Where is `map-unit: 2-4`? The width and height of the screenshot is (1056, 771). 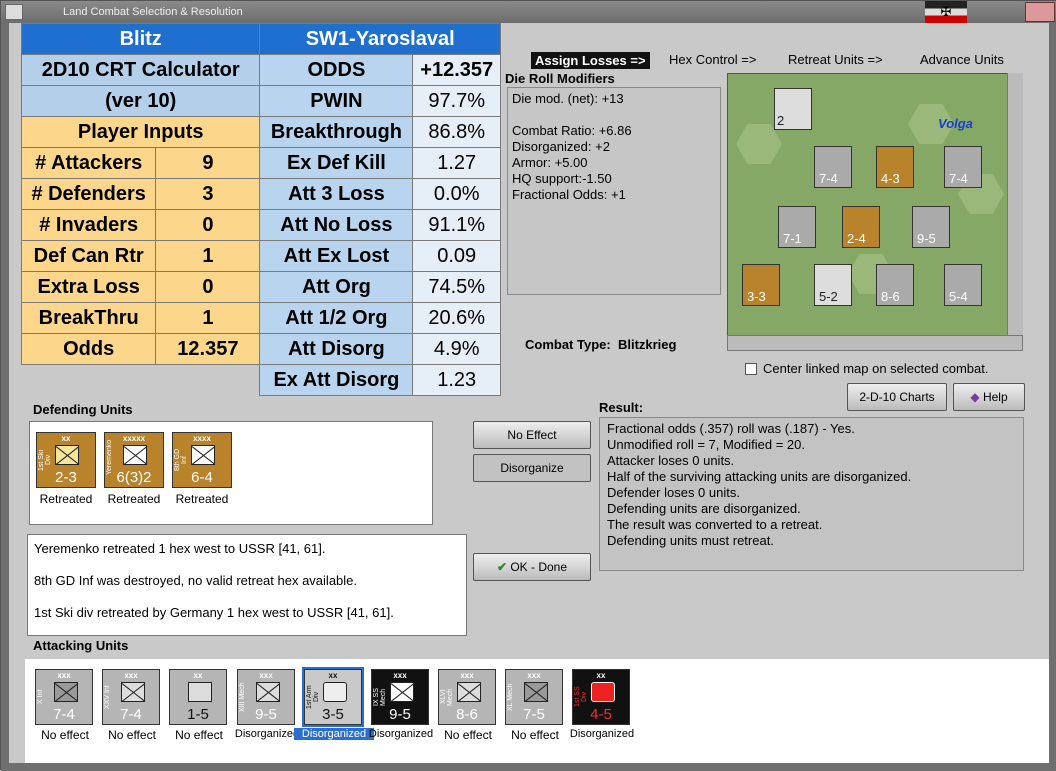 map-unit: 2-4 is located at coordinates (861, 227).